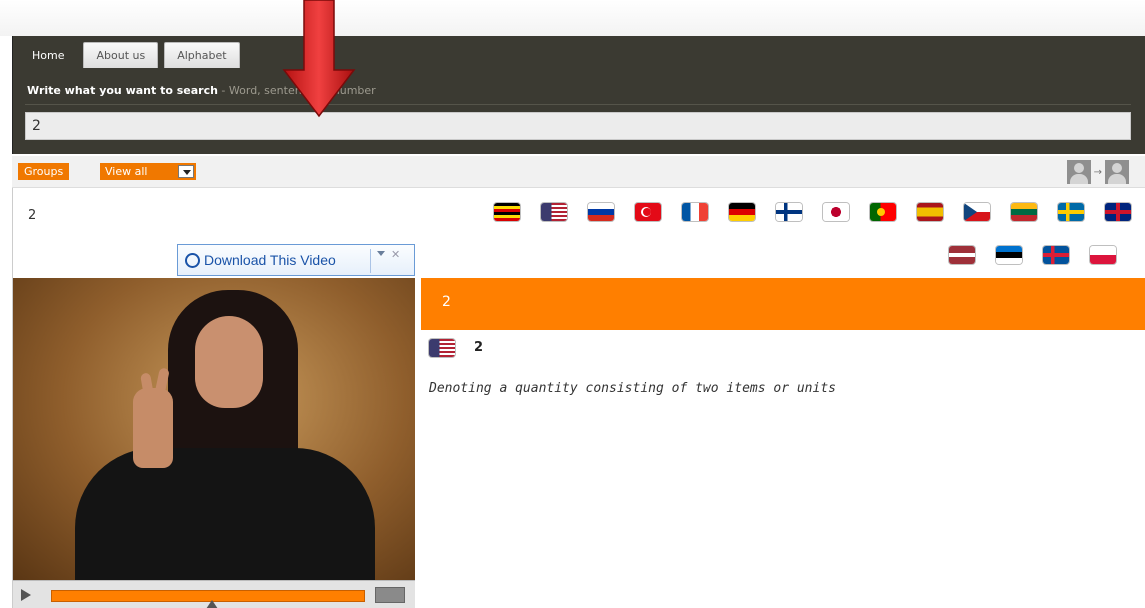  What do you see at coordinates (212, 604) in the screenshot?
I see `progress-handle` at bounding box center [212, 604].